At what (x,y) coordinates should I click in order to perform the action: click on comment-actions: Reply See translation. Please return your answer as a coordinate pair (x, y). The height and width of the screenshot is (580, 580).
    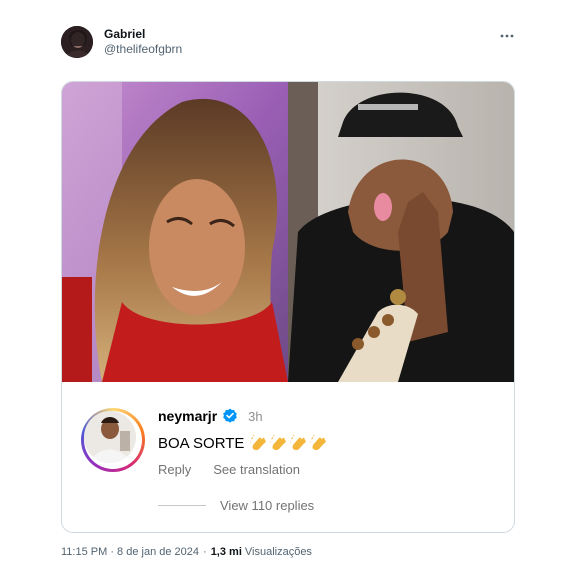
    Looking at the image, I should click on (229, 469).